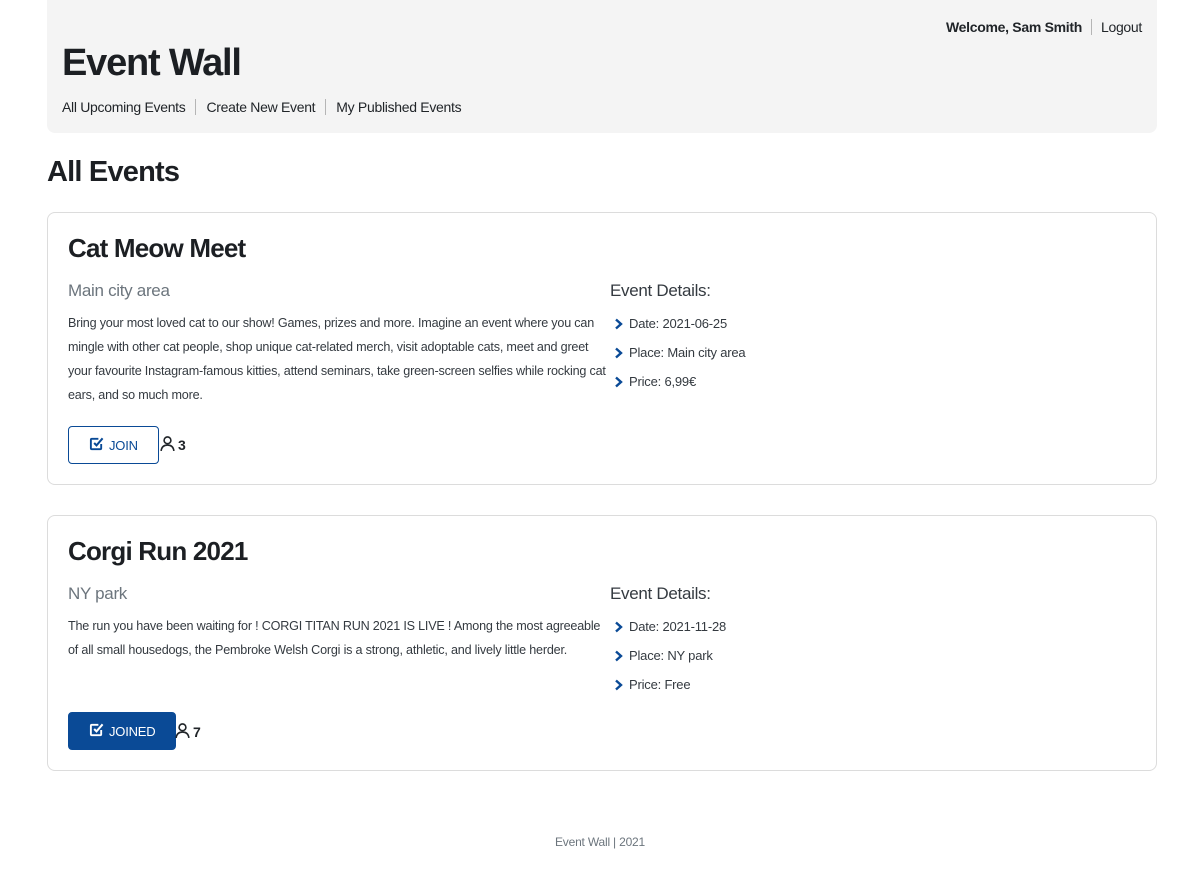 Image resolution: width=1200 pixels, height=871 pixels. Describe the element at coordinates (98, 593) in the screenshot. I see `event-place: NY park` at that location.